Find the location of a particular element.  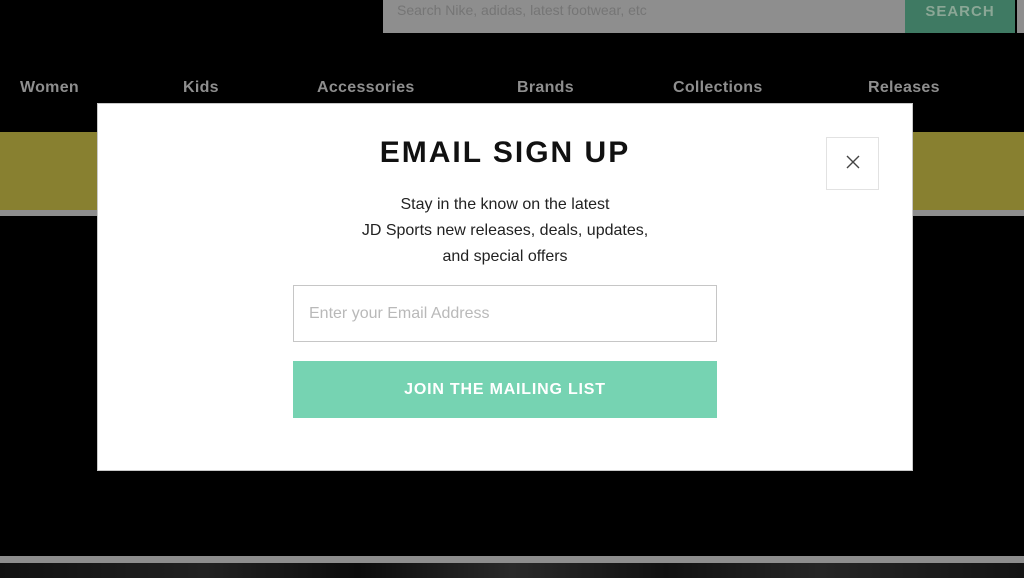

nav-item-collections: Collections is located at coordinates (718, 88).